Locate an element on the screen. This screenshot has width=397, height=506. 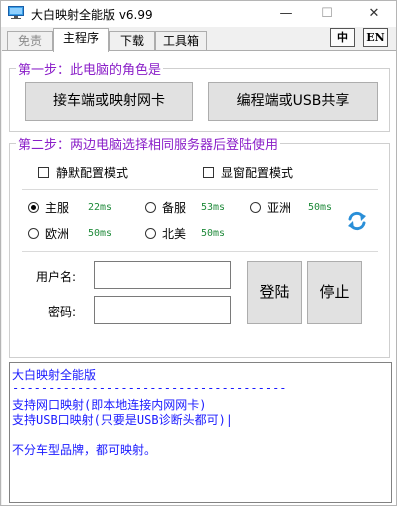
log-line: -------------------------------------- is located at coordinates (149, 388).